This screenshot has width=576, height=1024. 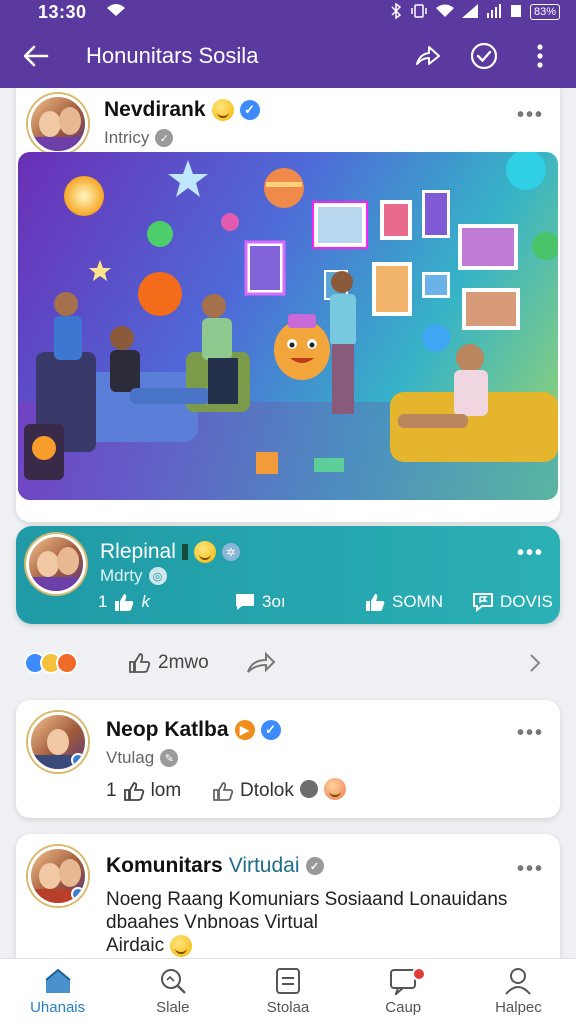 What do you see at coordinates (309, 789) in the screenshot?
I see `sticker-icon` at bounding box center [309, 789].